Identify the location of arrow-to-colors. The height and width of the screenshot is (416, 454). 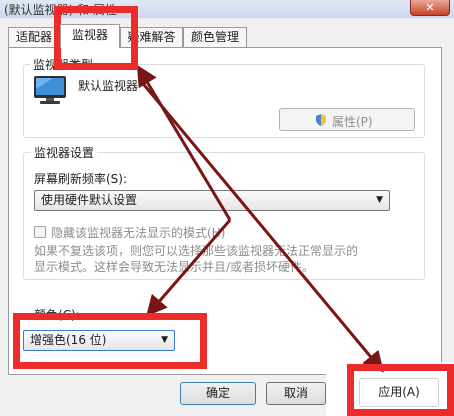
(189, 268).